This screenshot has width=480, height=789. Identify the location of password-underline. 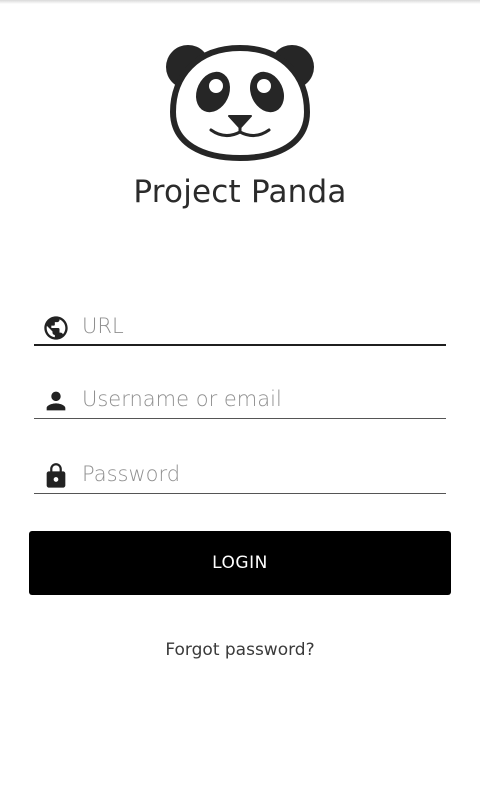
(240, 493).